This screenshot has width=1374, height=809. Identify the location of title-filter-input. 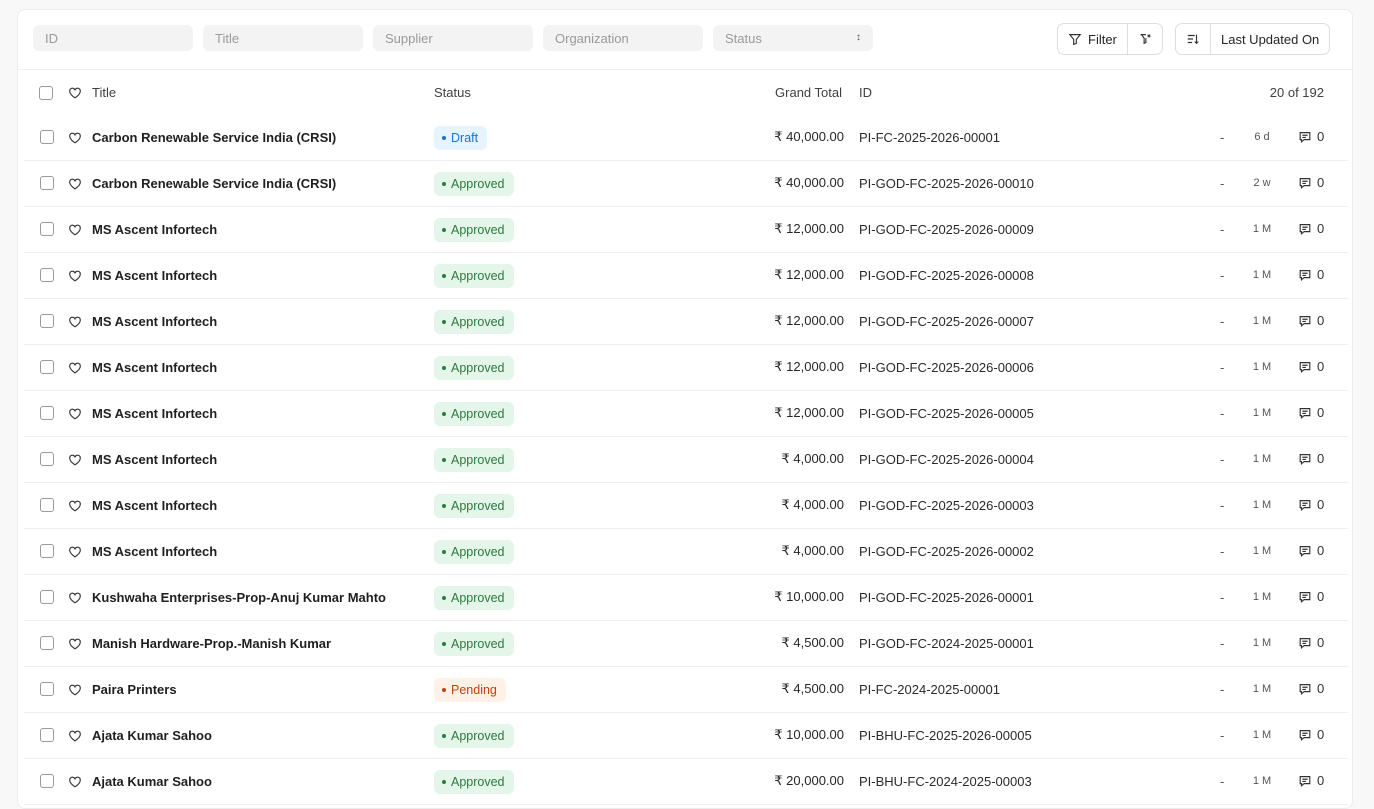
(283, 38).